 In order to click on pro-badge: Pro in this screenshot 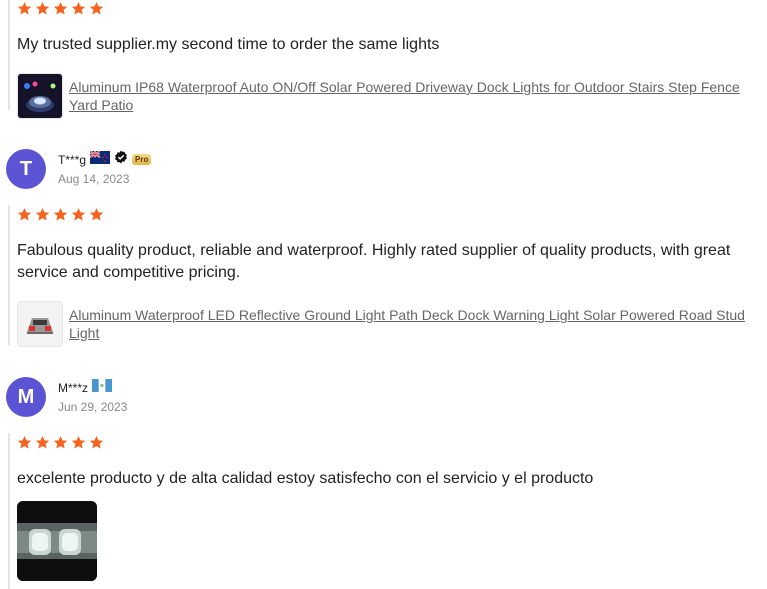, I will do `click(142, 159)`.